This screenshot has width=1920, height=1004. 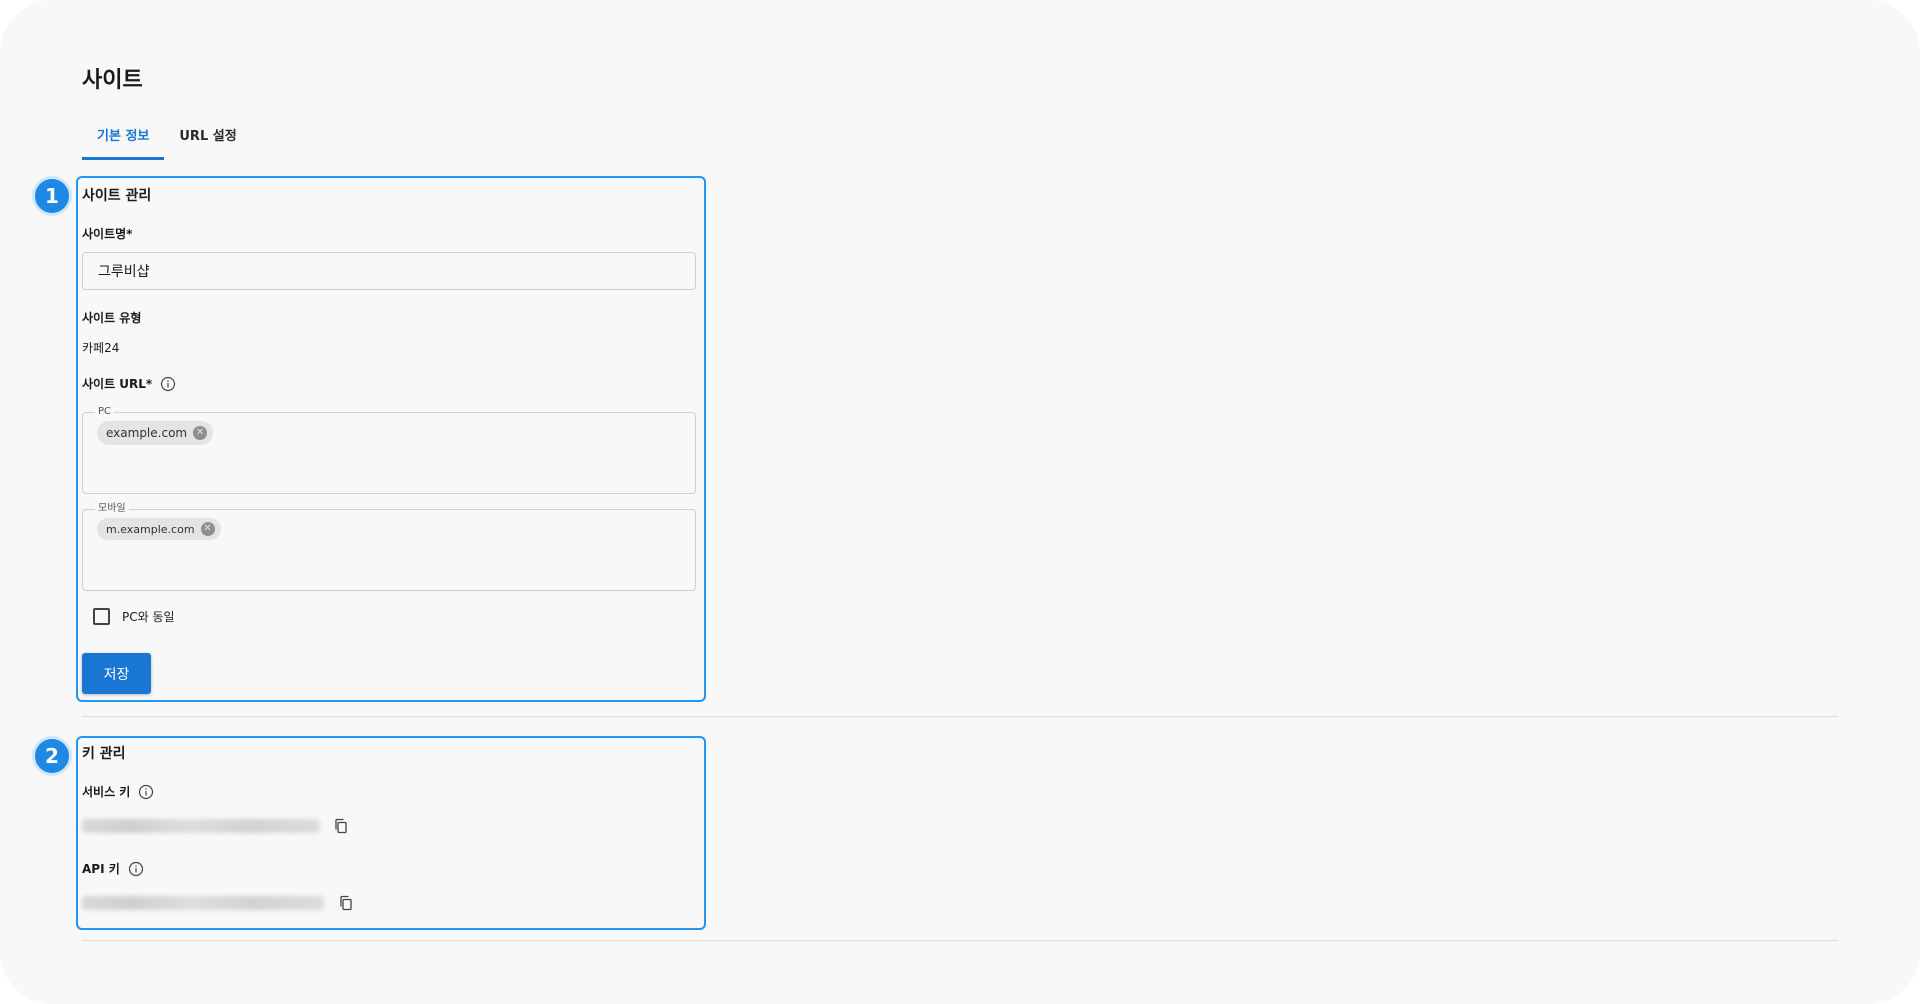 I want to click on service-key-value-masked, so click(x=201, y=826).